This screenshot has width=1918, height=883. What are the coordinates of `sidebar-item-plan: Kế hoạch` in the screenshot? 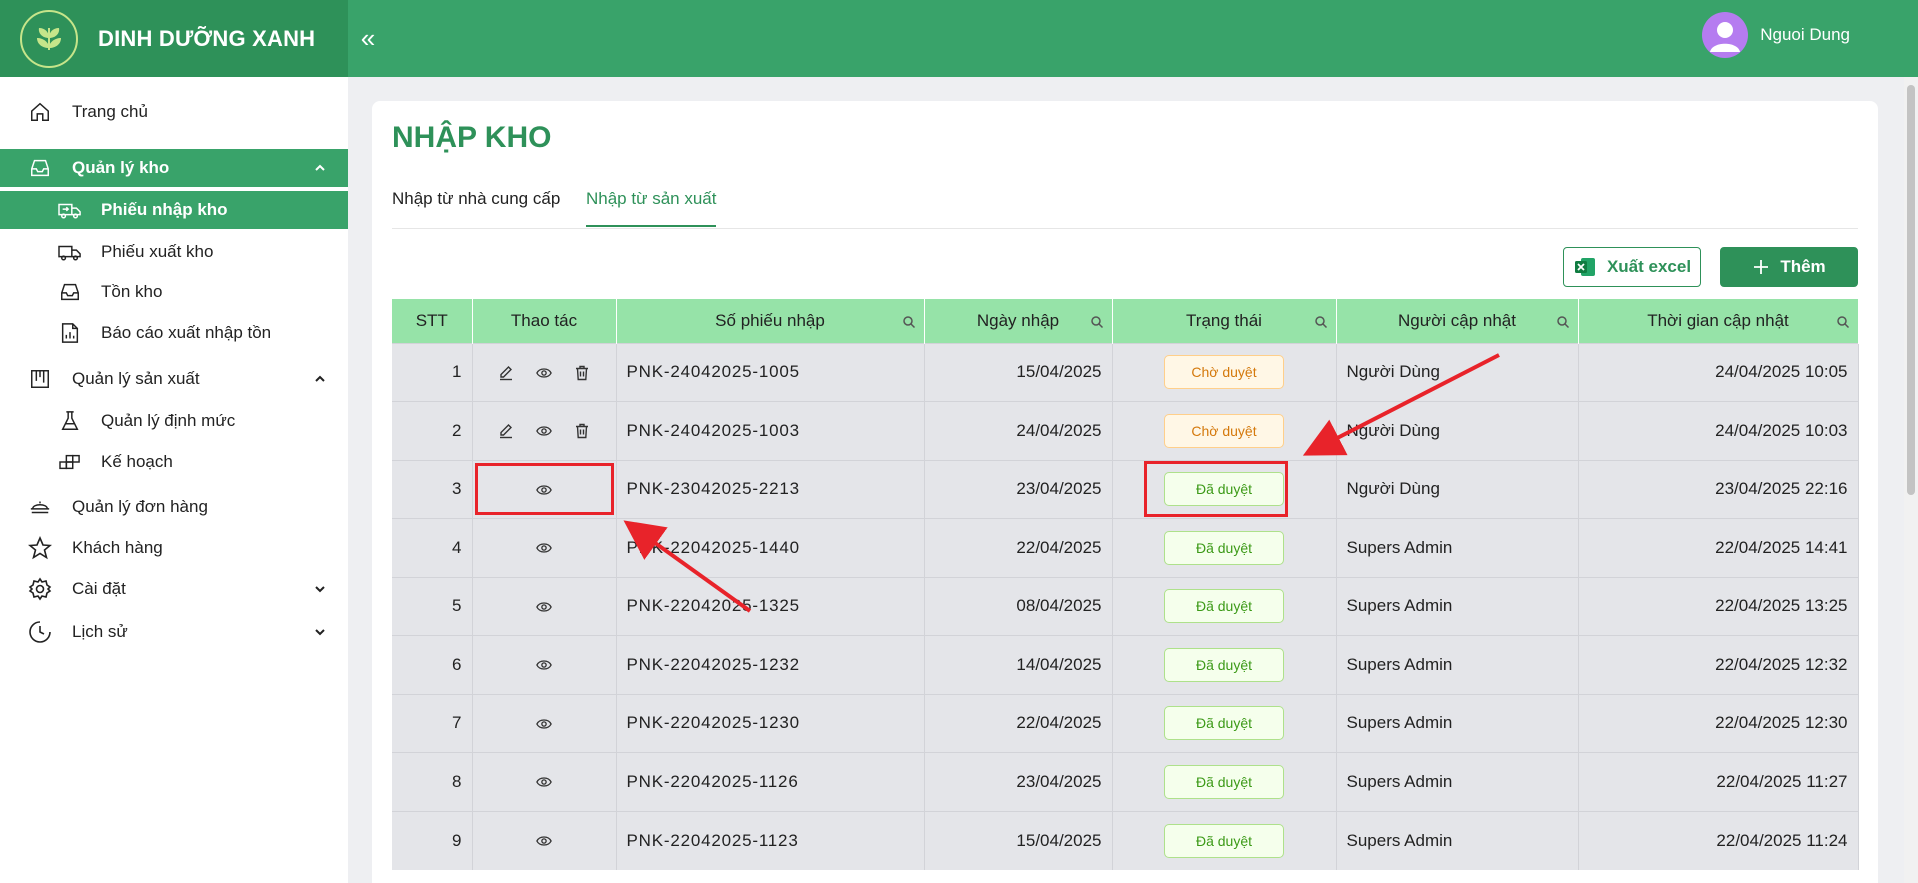 It's located at (174, 462).